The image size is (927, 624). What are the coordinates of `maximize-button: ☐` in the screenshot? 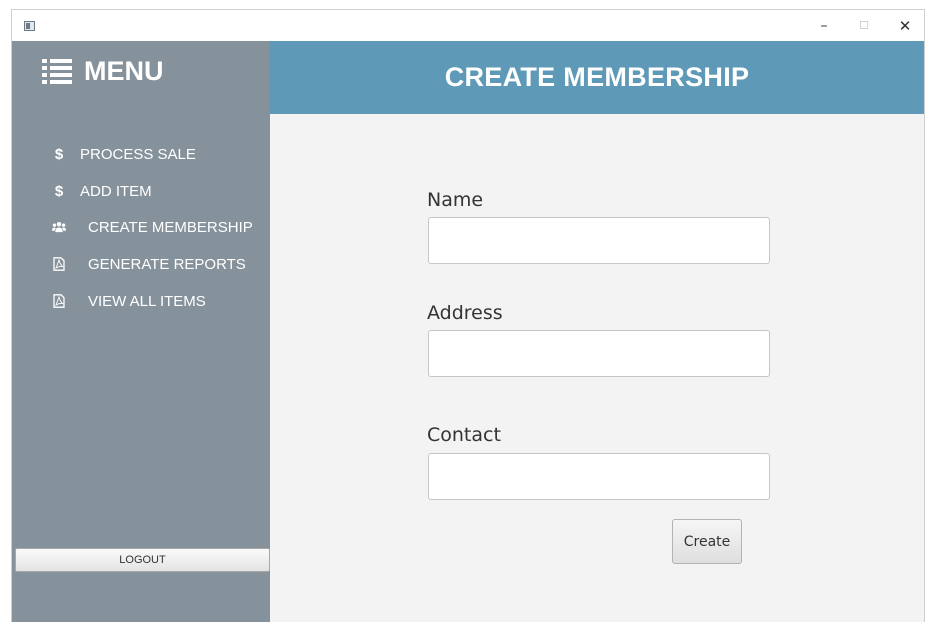 It's located at (864, 26).